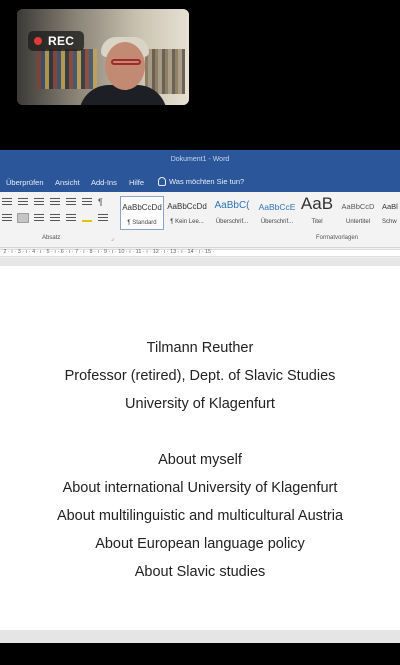 This screenshot has height=665, width=400. What do you see at coordinates (317, 203) in the screenshot?
I see `style-sample: AaB` at bounding box center [317, 203].